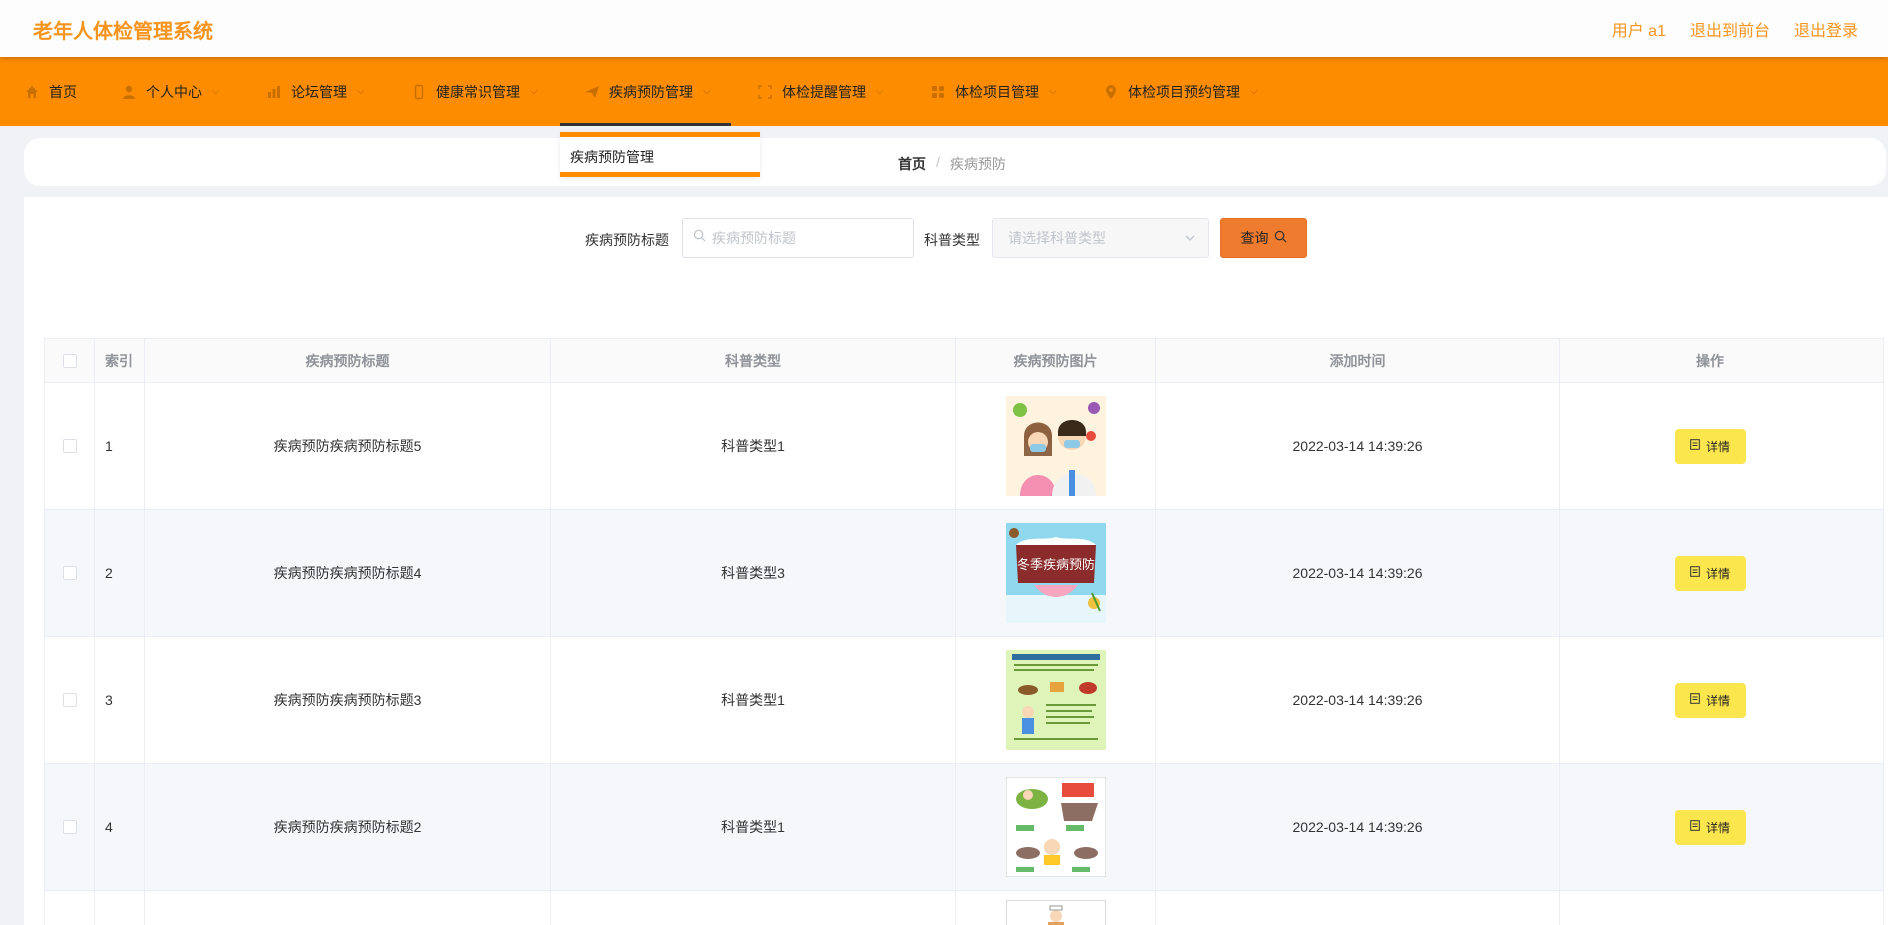  I want to click on header-cell-index: 索引, so click(120, 360).